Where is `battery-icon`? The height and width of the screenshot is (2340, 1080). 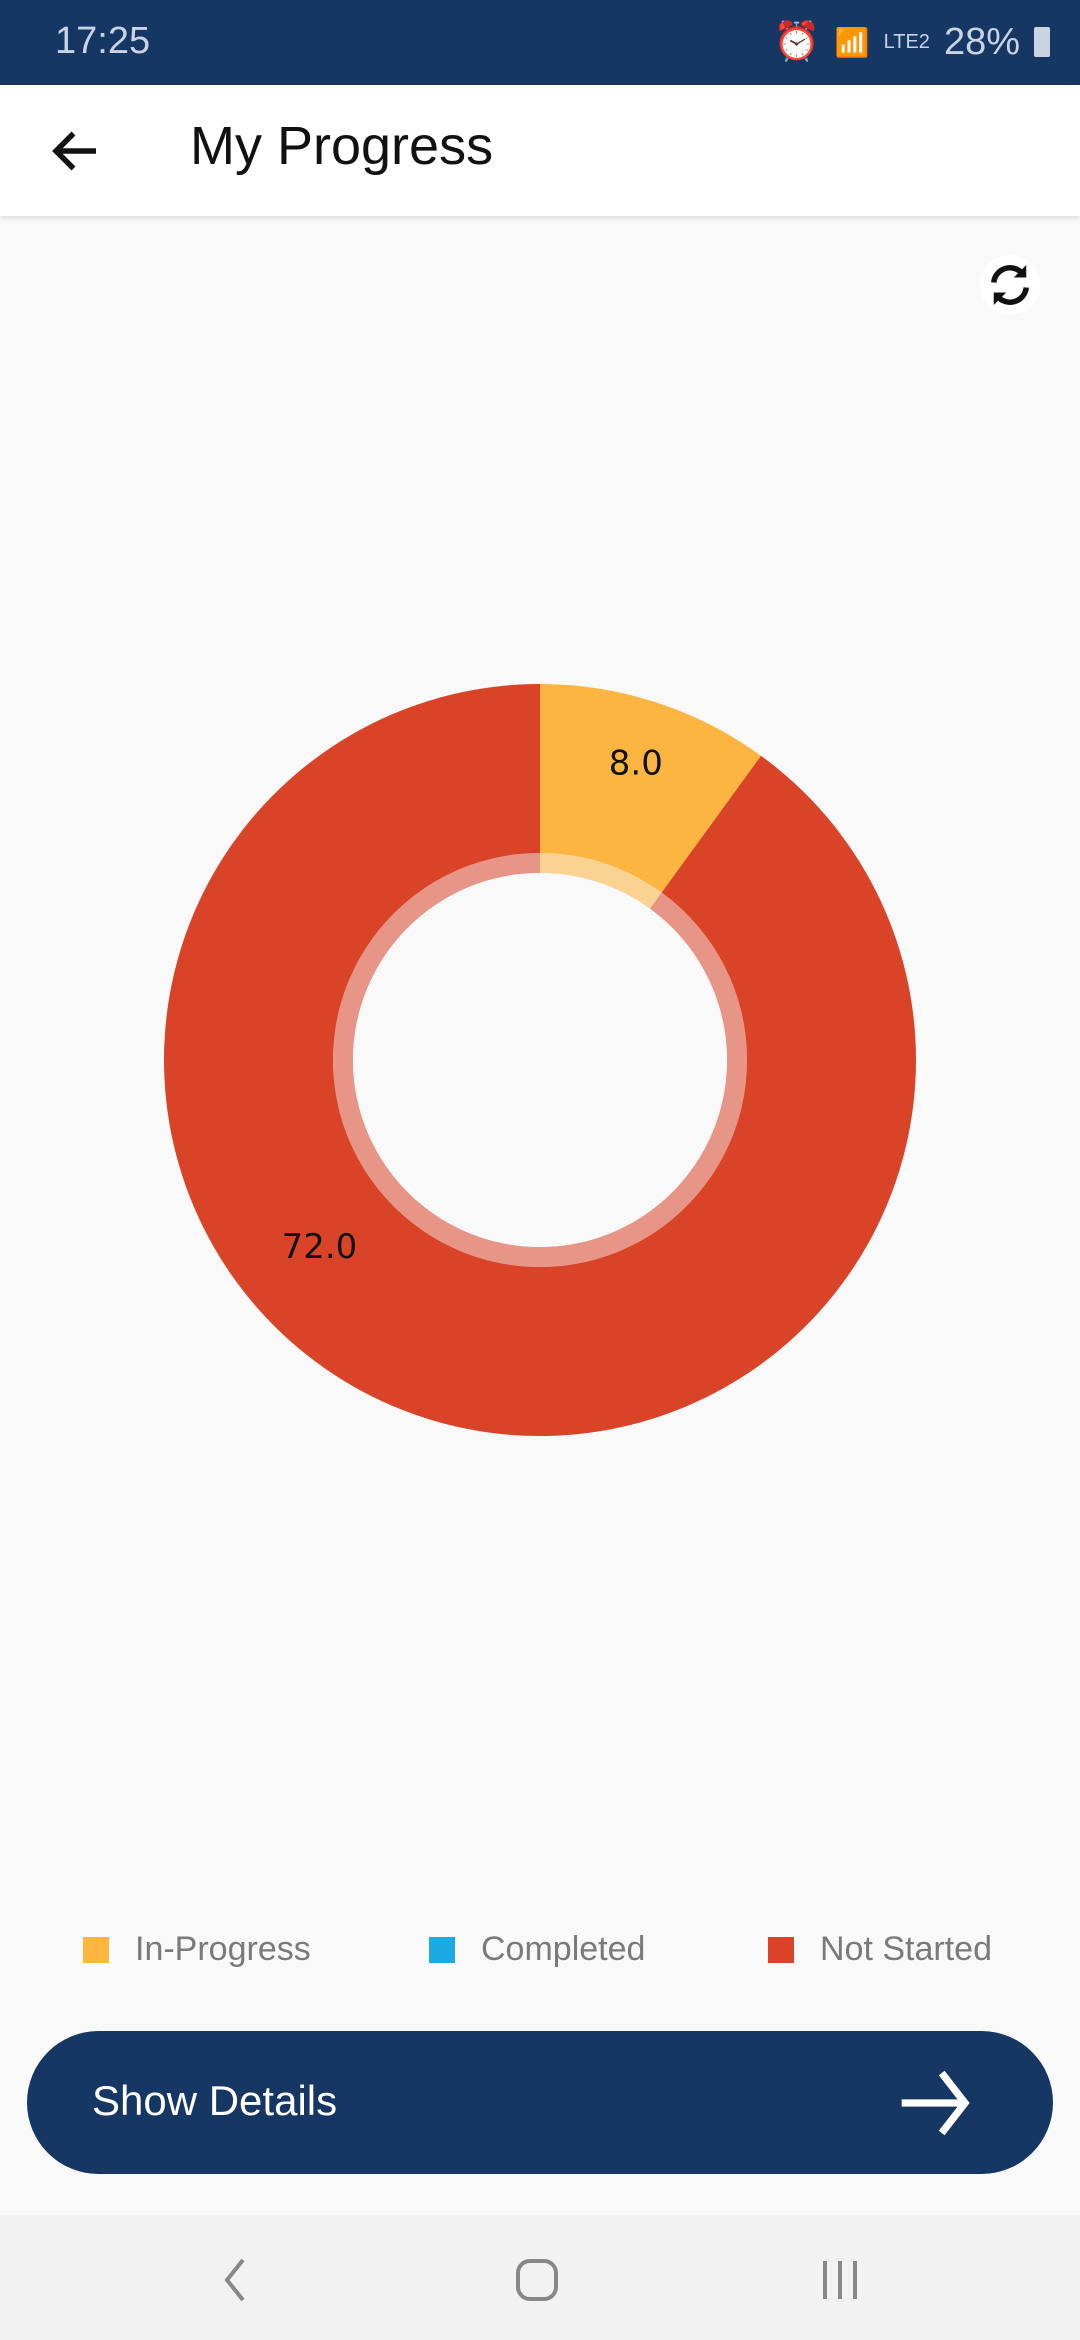
battery-icon is located at coordinates (1042, 42).